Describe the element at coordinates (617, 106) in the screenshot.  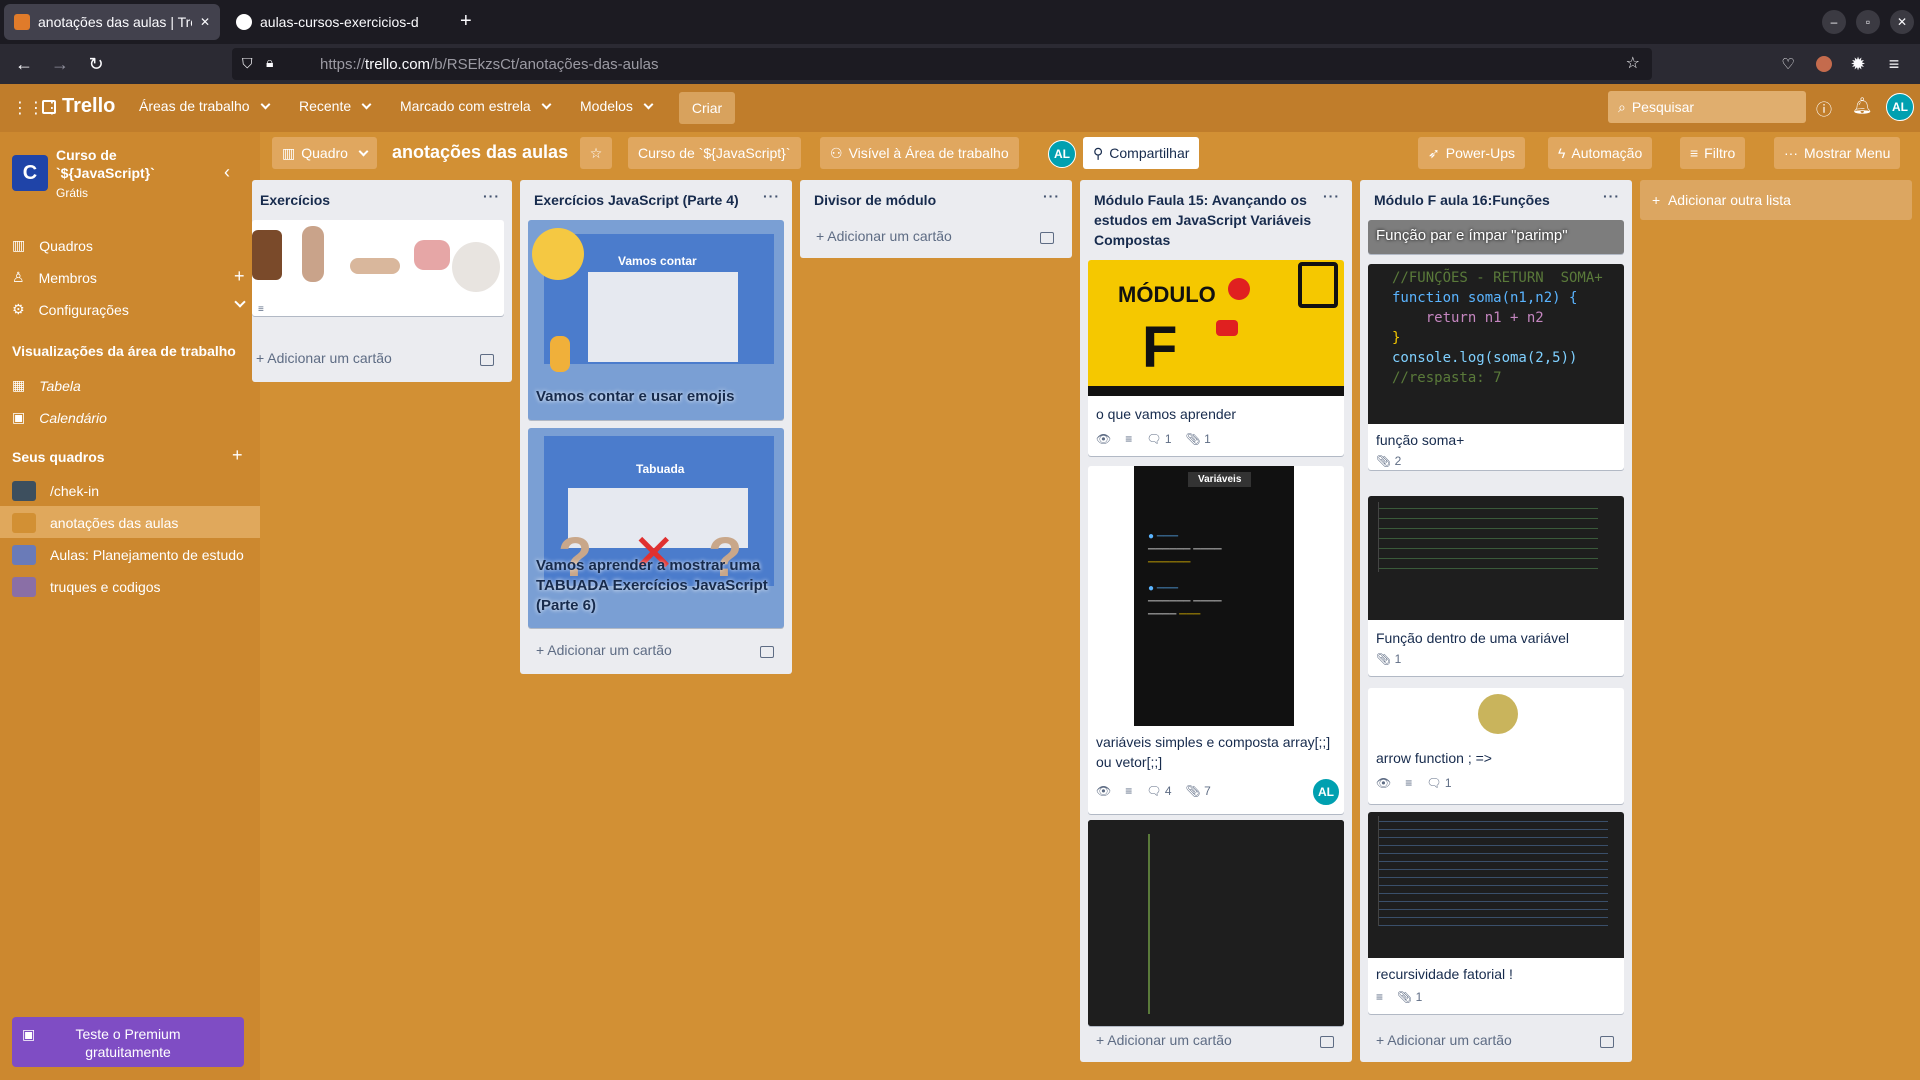
I see `menu-templates: Modelos` at that location.